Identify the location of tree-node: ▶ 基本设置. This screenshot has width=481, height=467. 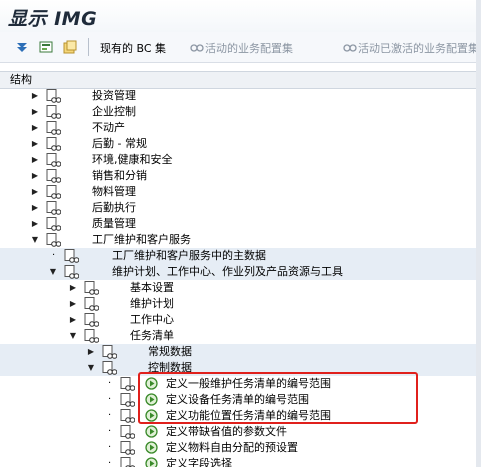
(240, 288).